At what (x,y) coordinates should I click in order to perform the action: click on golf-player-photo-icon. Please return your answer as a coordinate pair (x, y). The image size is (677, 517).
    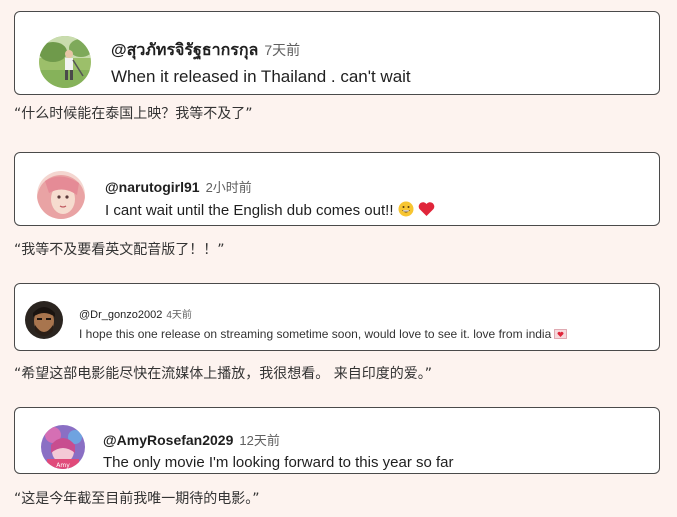
    Looking at the image, I should click on (65, 62).